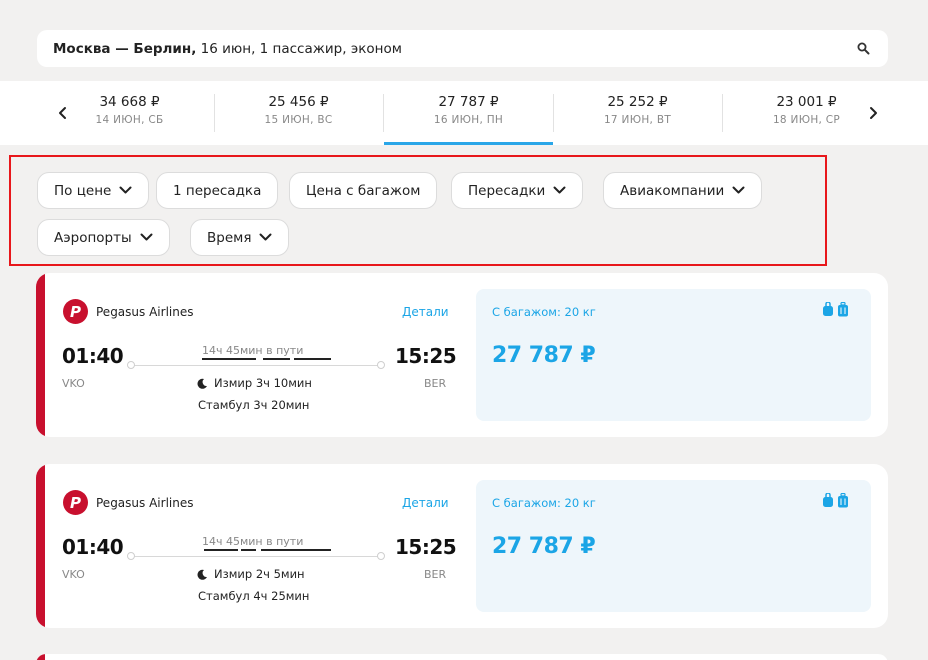 The height and width of the screenshot is (660, 928). I want to click on search-params: 16 июн, 1 пассажир, эконом, so click(299, 48).